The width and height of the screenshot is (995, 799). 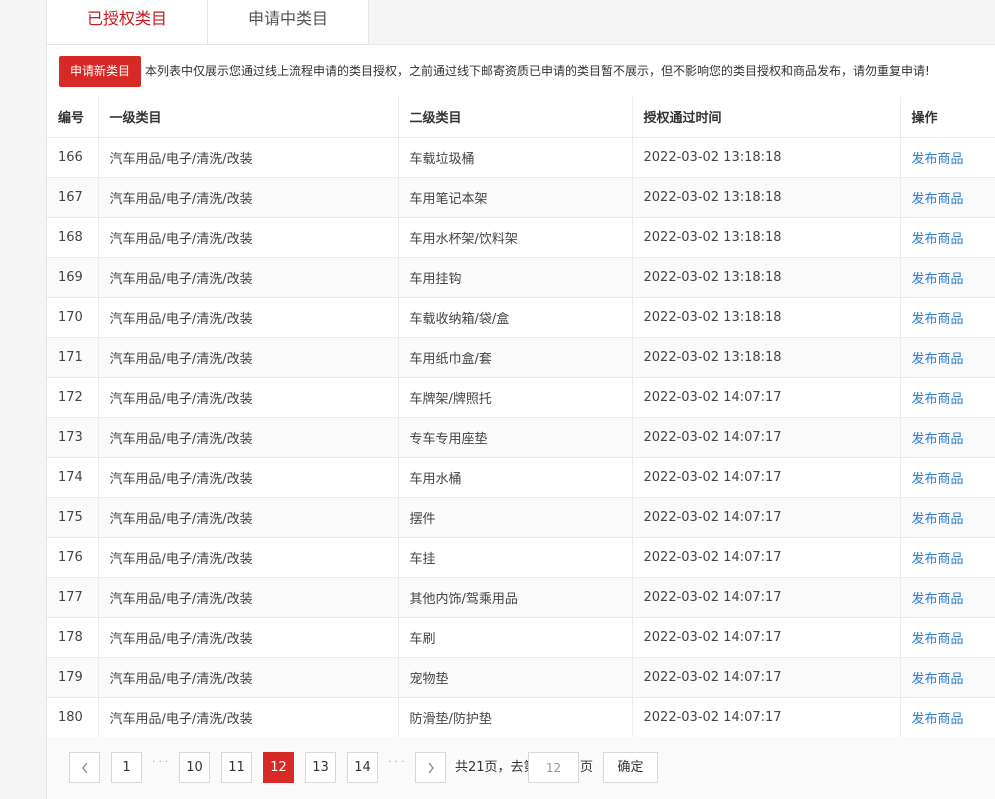 I want to click on pagination: 1 ··· 10 11 12 13 14 ··· 共21页，去第 页 确定, so click(x=521, y=768).